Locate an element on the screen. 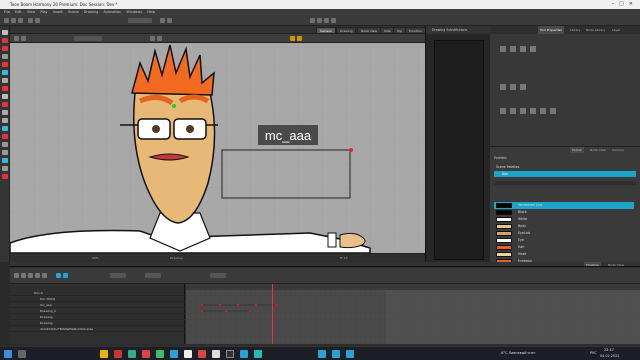 The image size is (640, 360). smooth-tool-icon is located at coordinates (5, 168).